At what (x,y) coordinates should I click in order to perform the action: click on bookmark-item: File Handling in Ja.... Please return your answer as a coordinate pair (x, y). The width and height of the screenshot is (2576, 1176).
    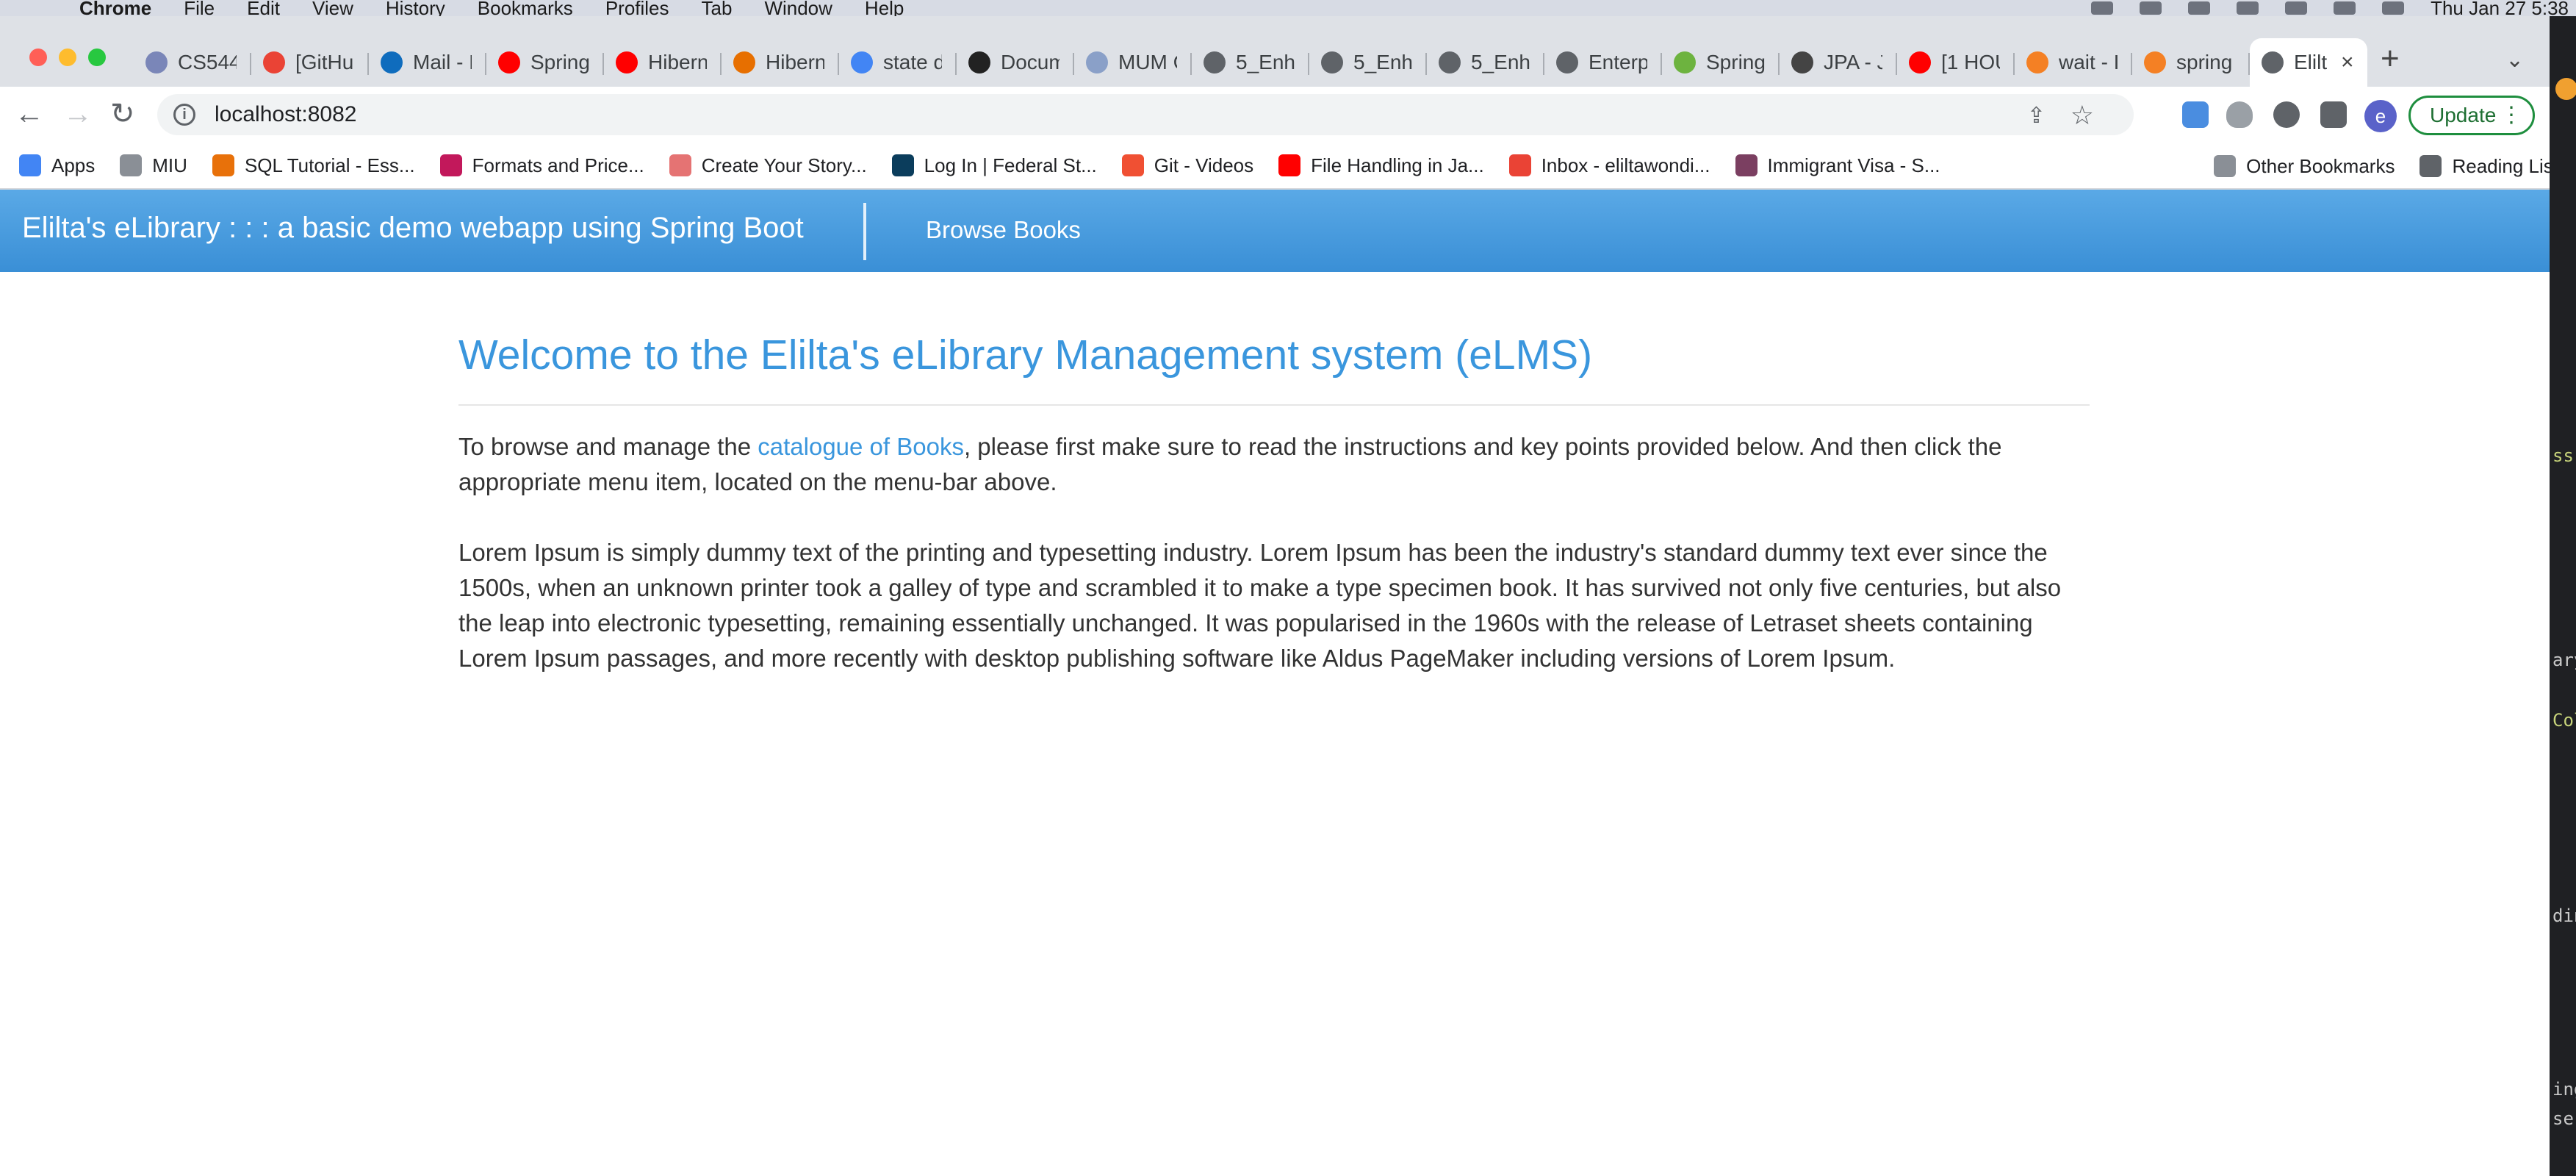
    Looking at the image, I should click on (1381, 165).